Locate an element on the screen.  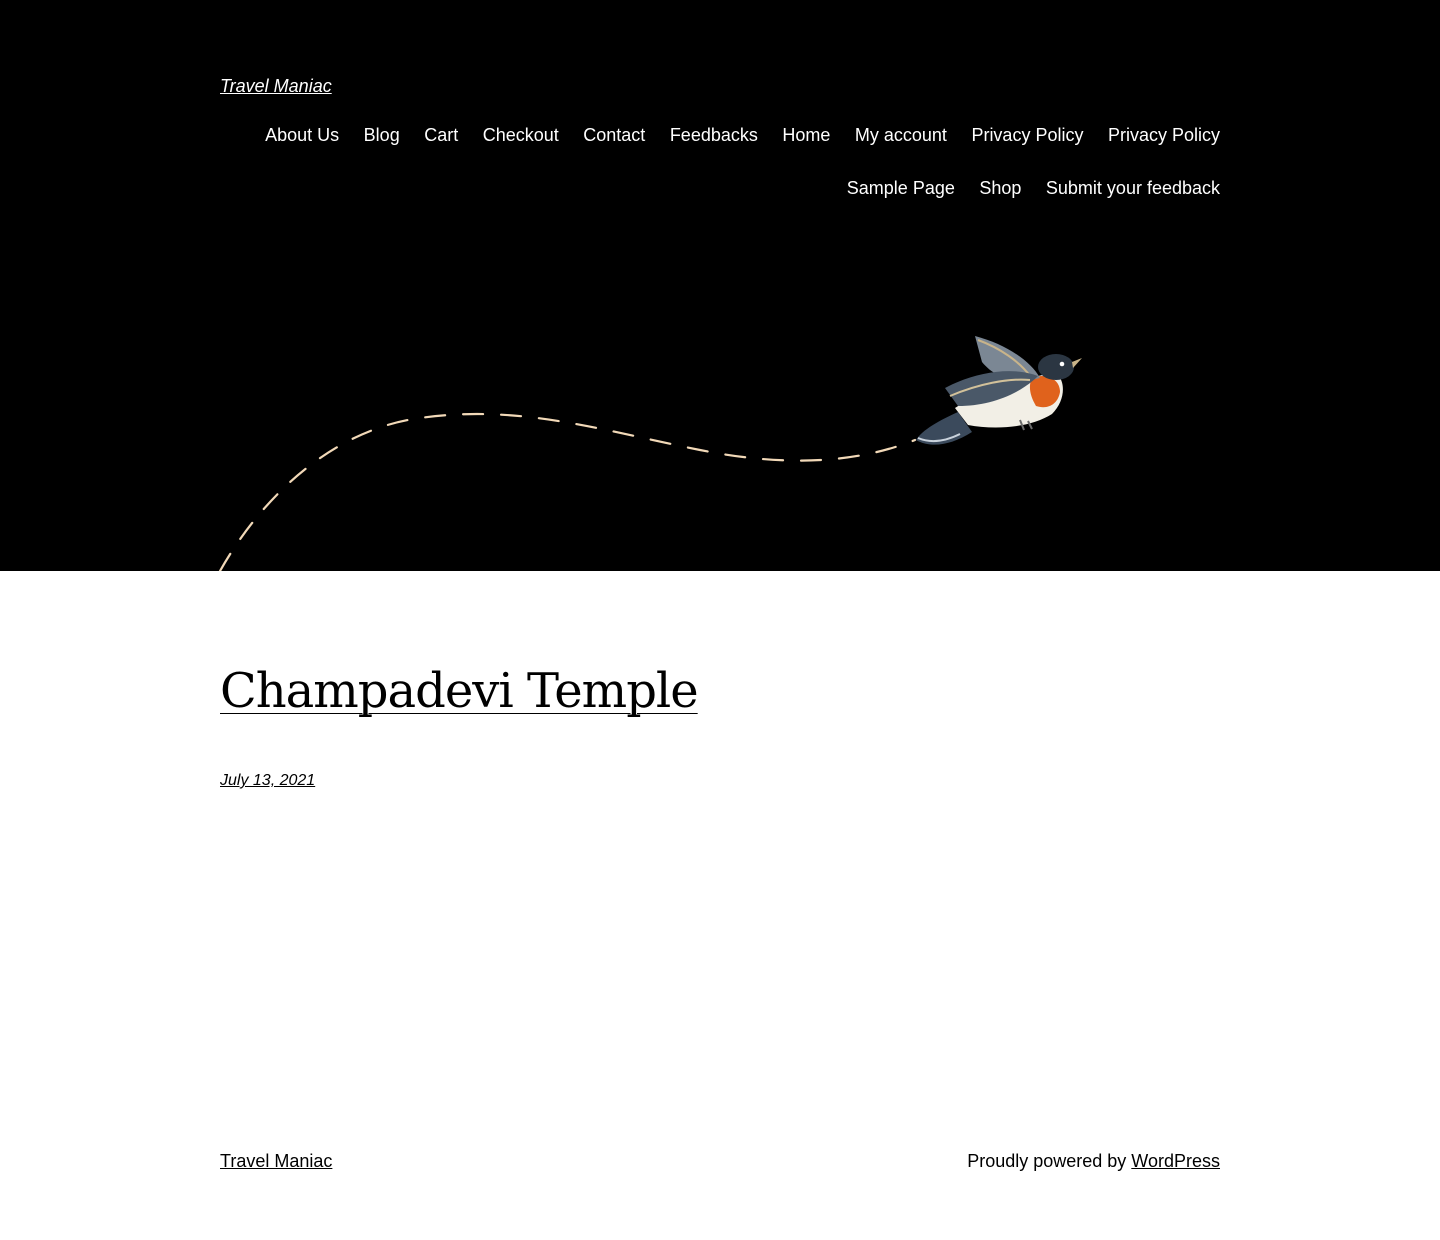
post-date-link: July 13, 2021 is located at coordinates (267, 781).